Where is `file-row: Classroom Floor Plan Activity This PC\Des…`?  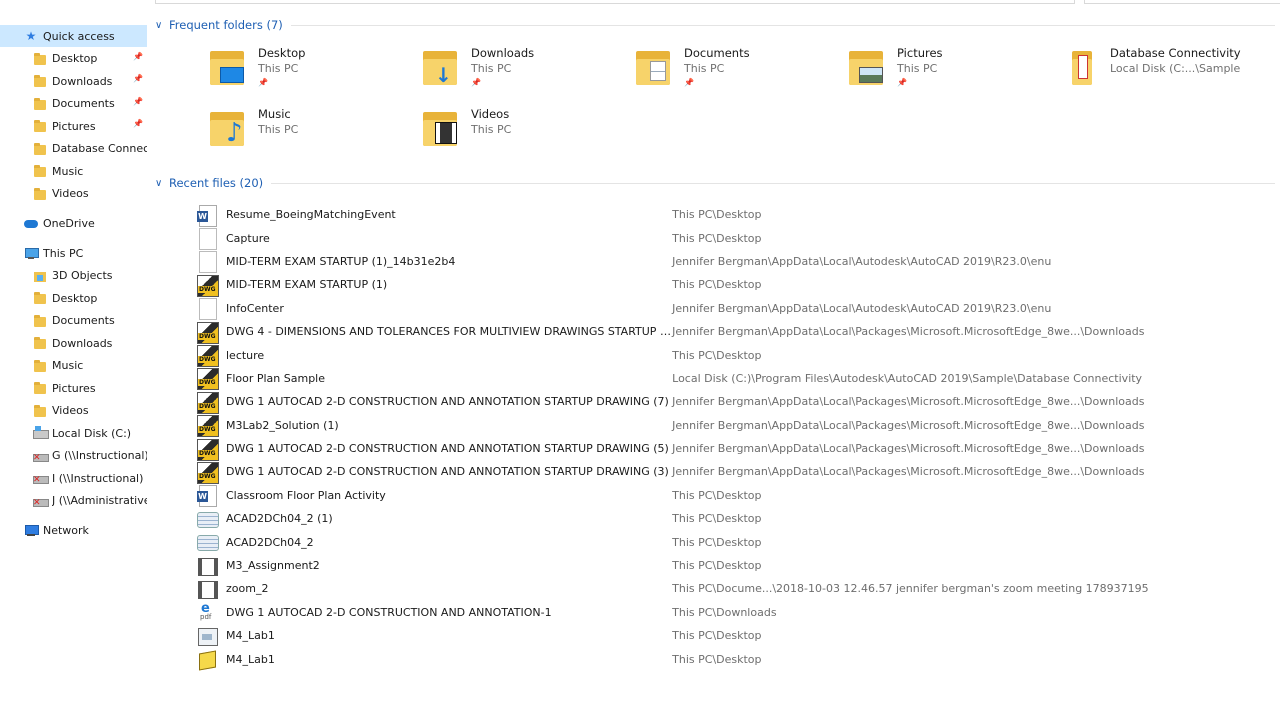 file-row: Classroom Floor Plan Activity This PC\Des… is located at coordinates (730, 496).